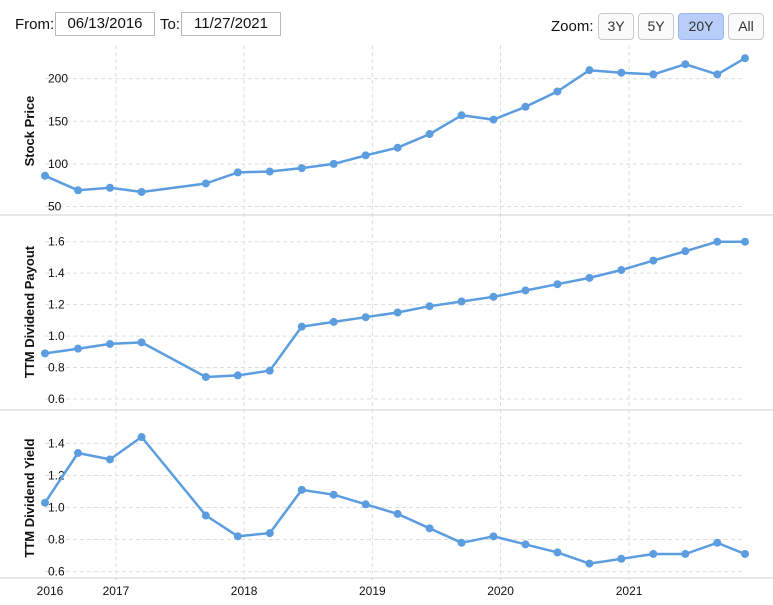 The image size is (773, 605). Describe the element at coordinates (56, 242) in the screenshot. I see `y-tick-label: 1.6` at that location.